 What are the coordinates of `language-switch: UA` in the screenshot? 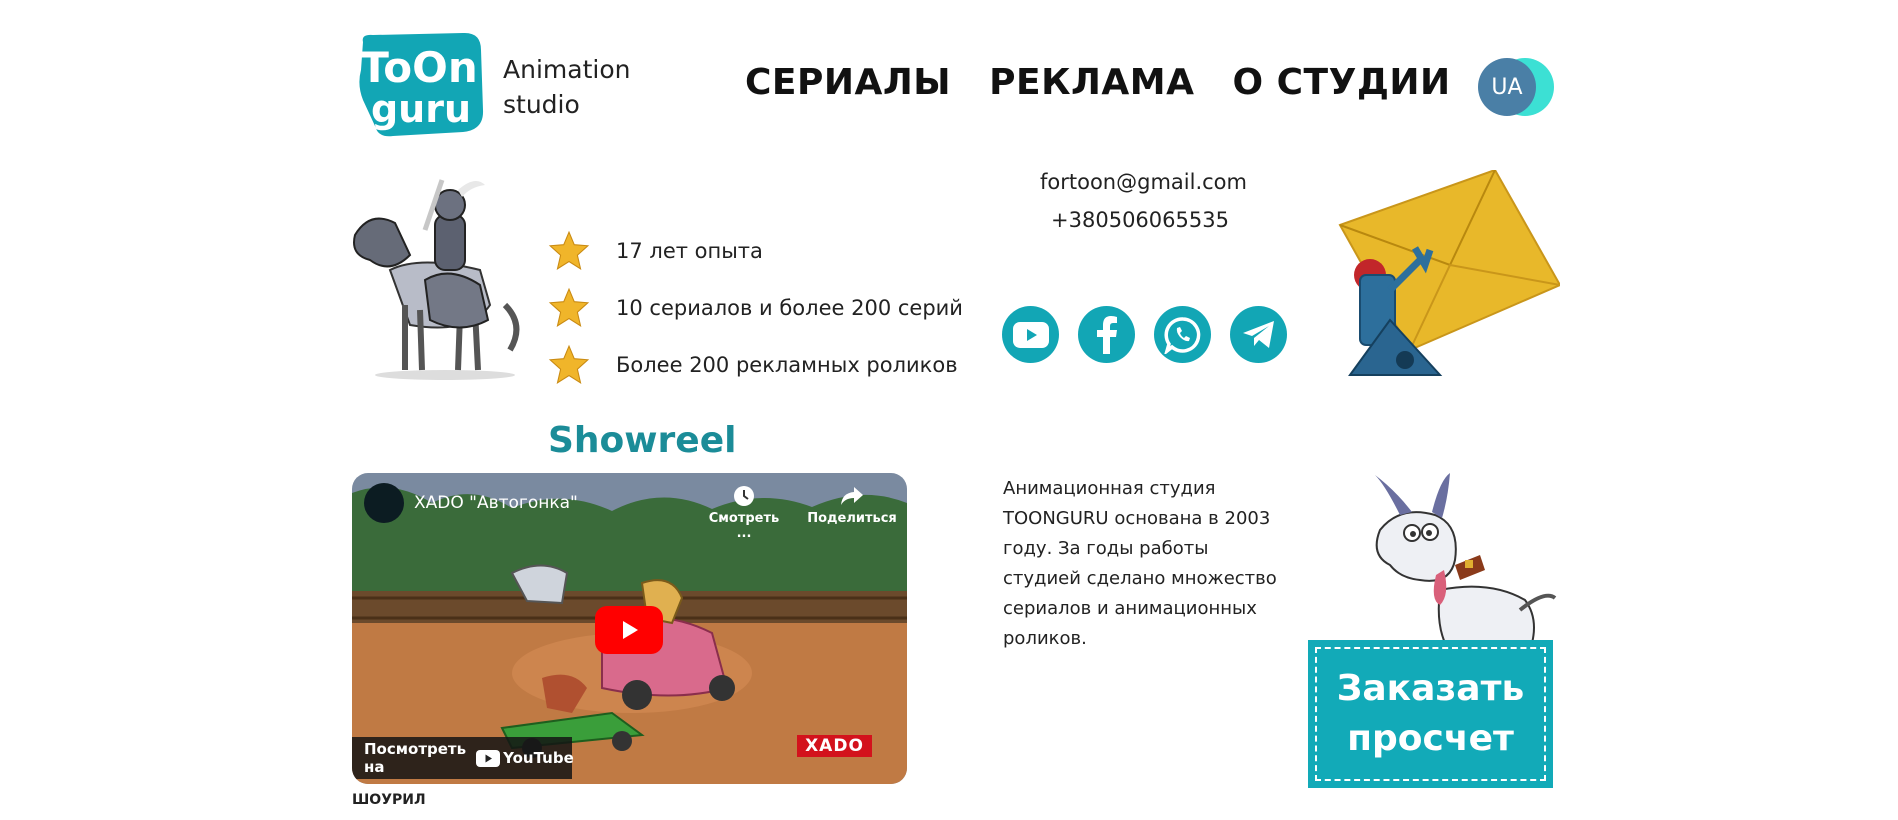 It's located at (1518, 87).